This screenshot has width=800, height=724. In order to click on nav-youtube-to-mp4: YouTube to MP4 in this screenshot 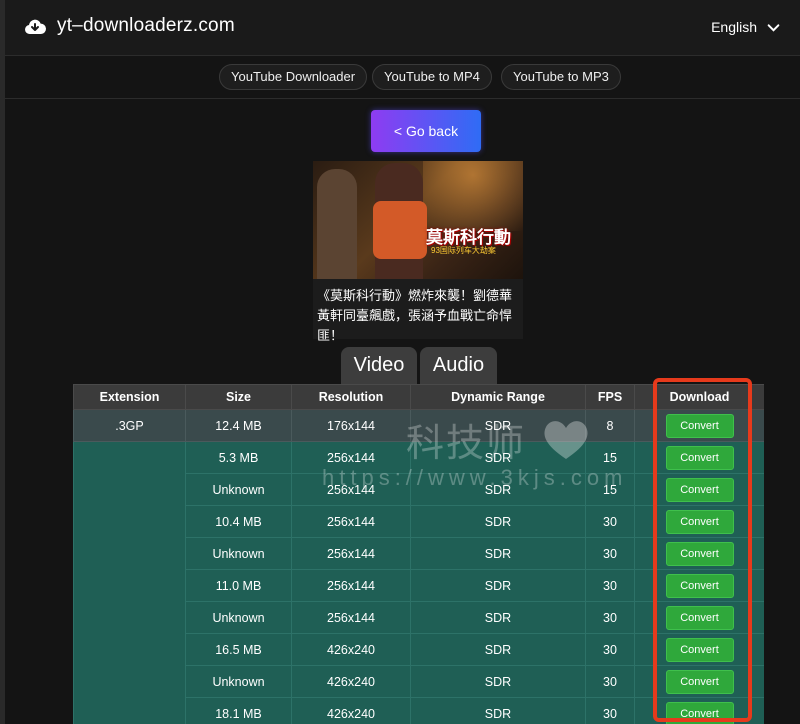, I will do `click(432, 77)`.